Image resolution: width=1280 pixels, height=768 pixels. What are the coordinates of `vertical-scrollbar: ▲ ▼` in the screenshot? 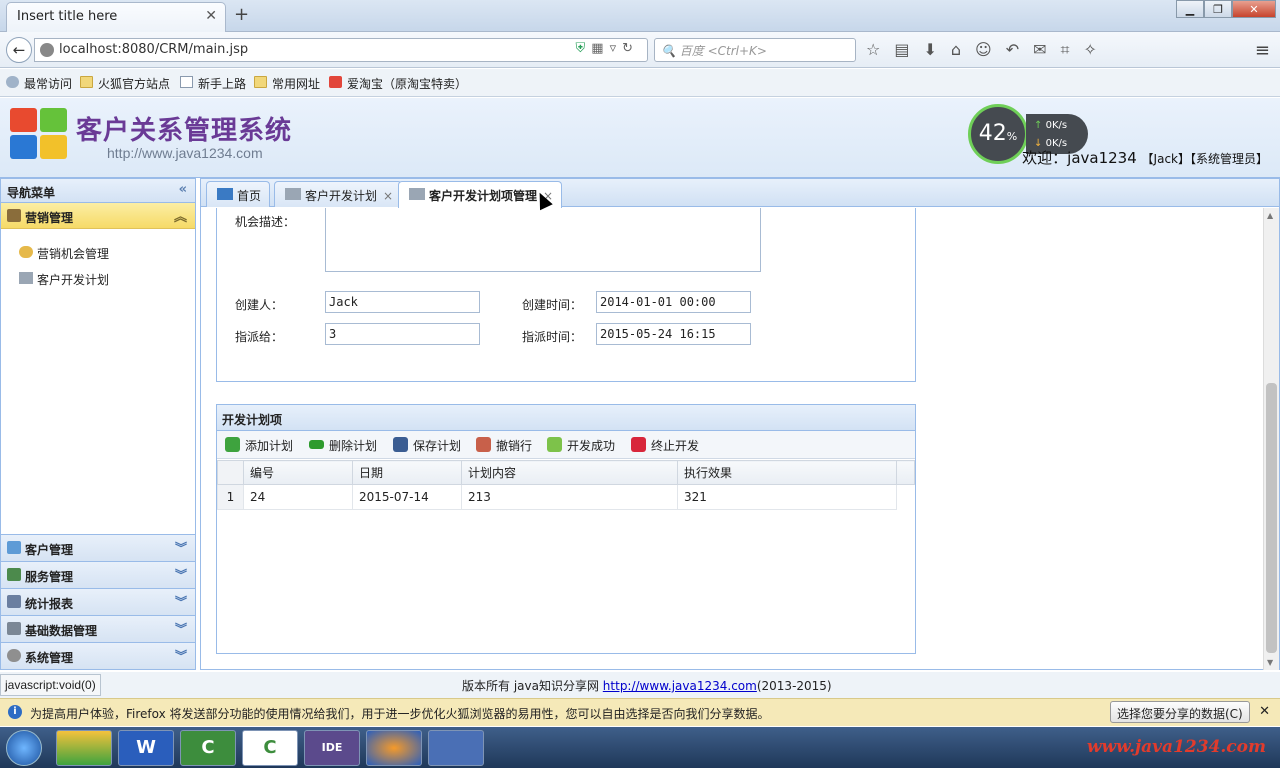 It's located at (1271, 439).